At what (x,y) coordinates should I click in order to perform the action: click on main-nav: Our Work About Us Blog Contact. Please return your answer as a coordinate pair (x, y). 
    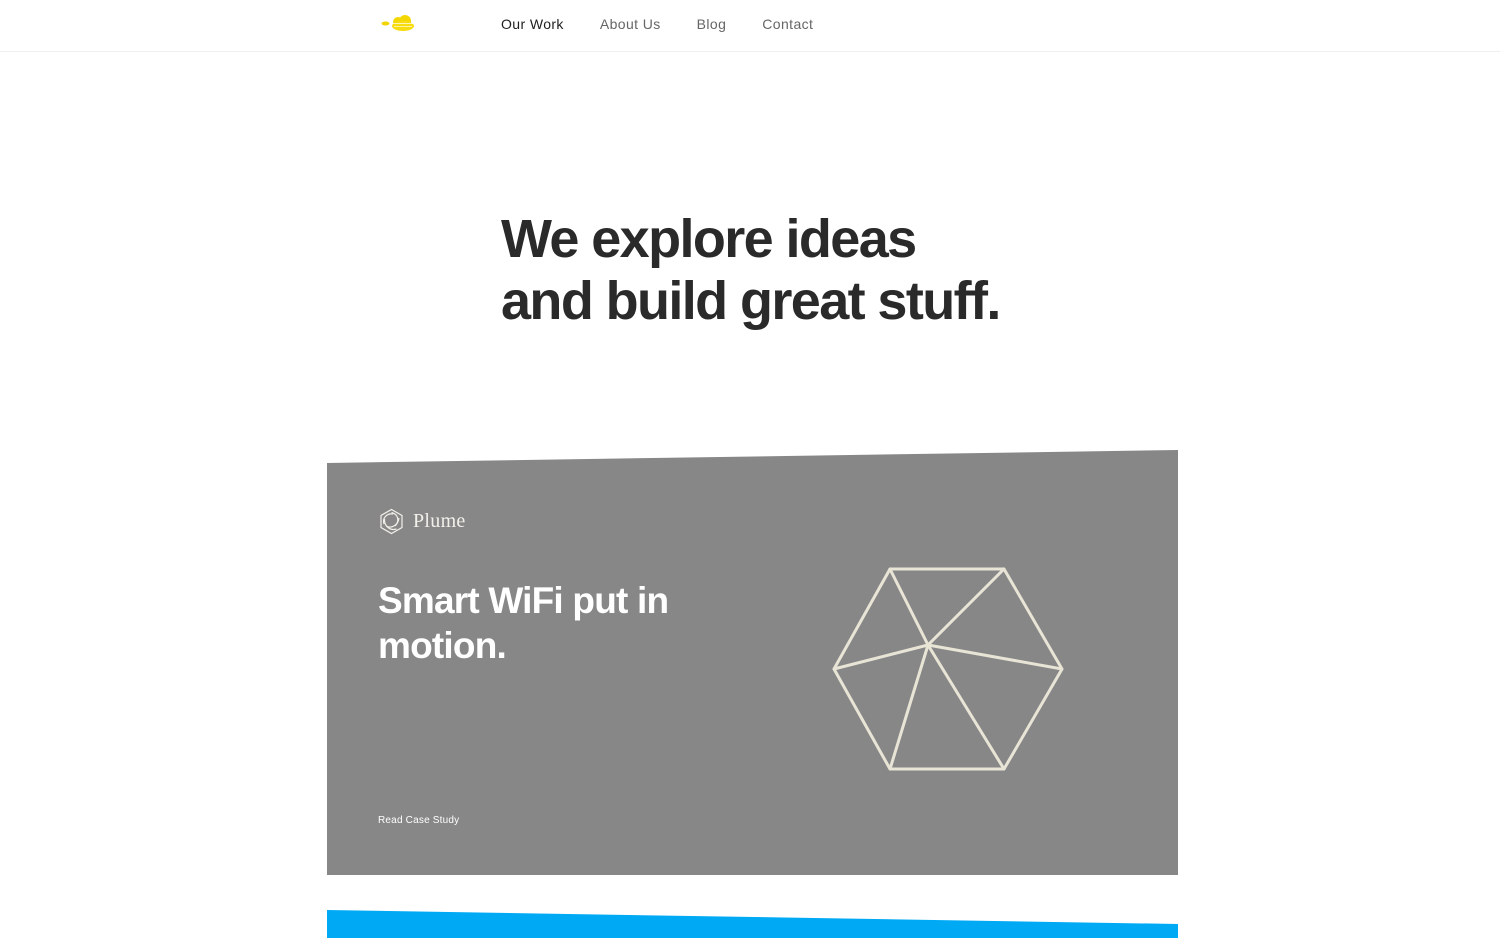
    Looking at the image, I should click on (675, 24).